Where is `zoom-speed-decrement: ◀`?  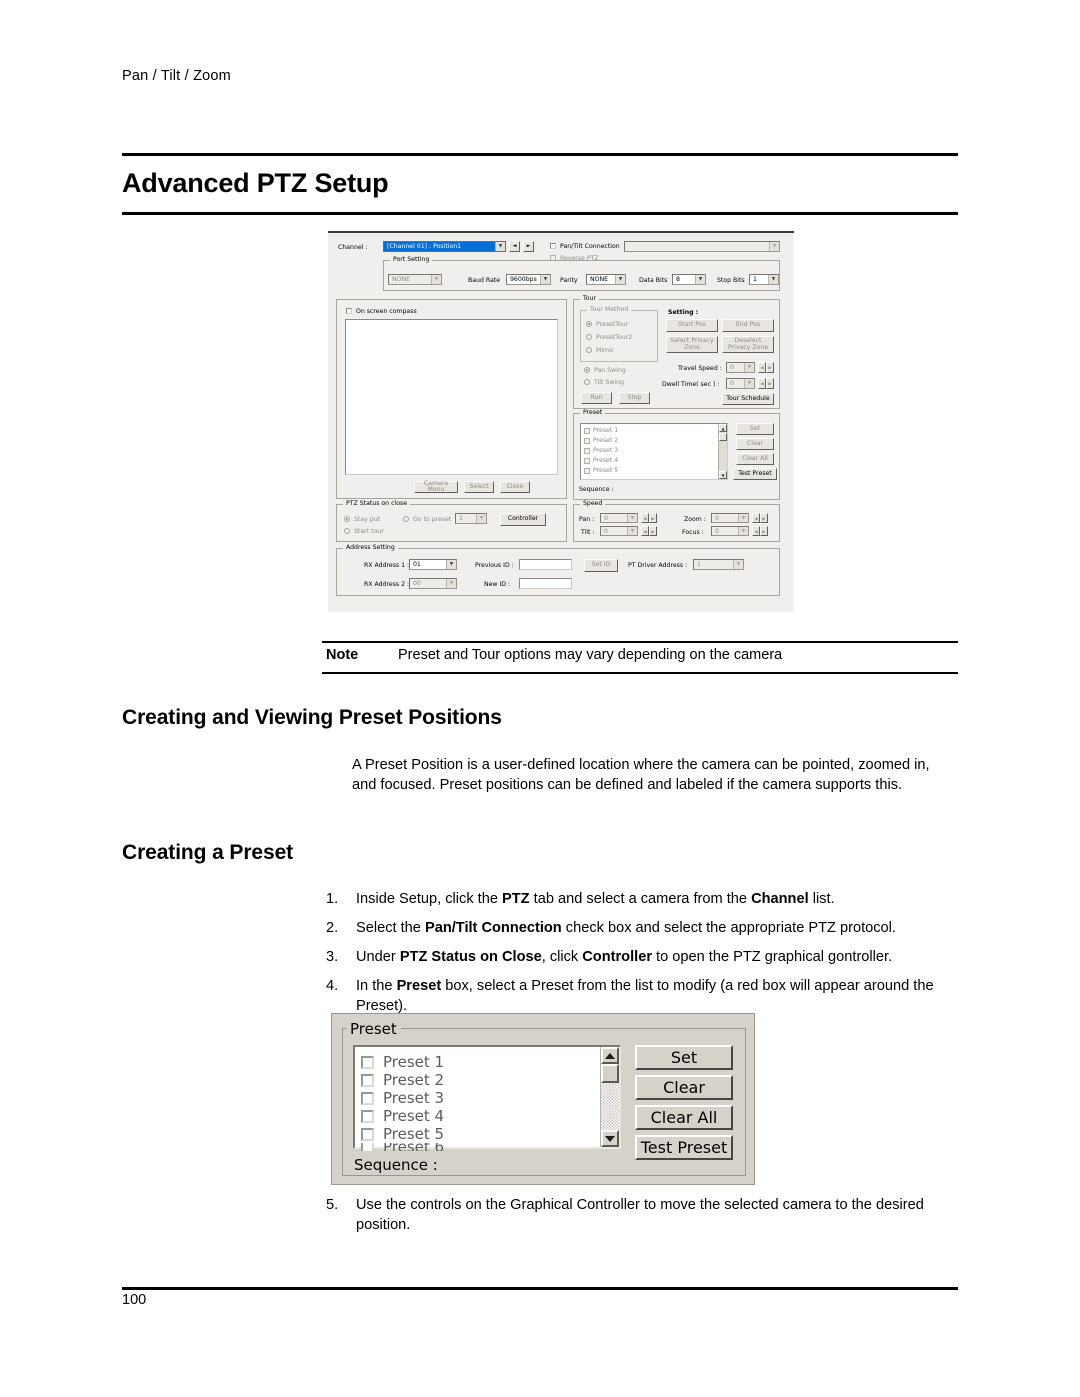 zoom-speed-decrement: ◀ is located at coordinates (756, 518).